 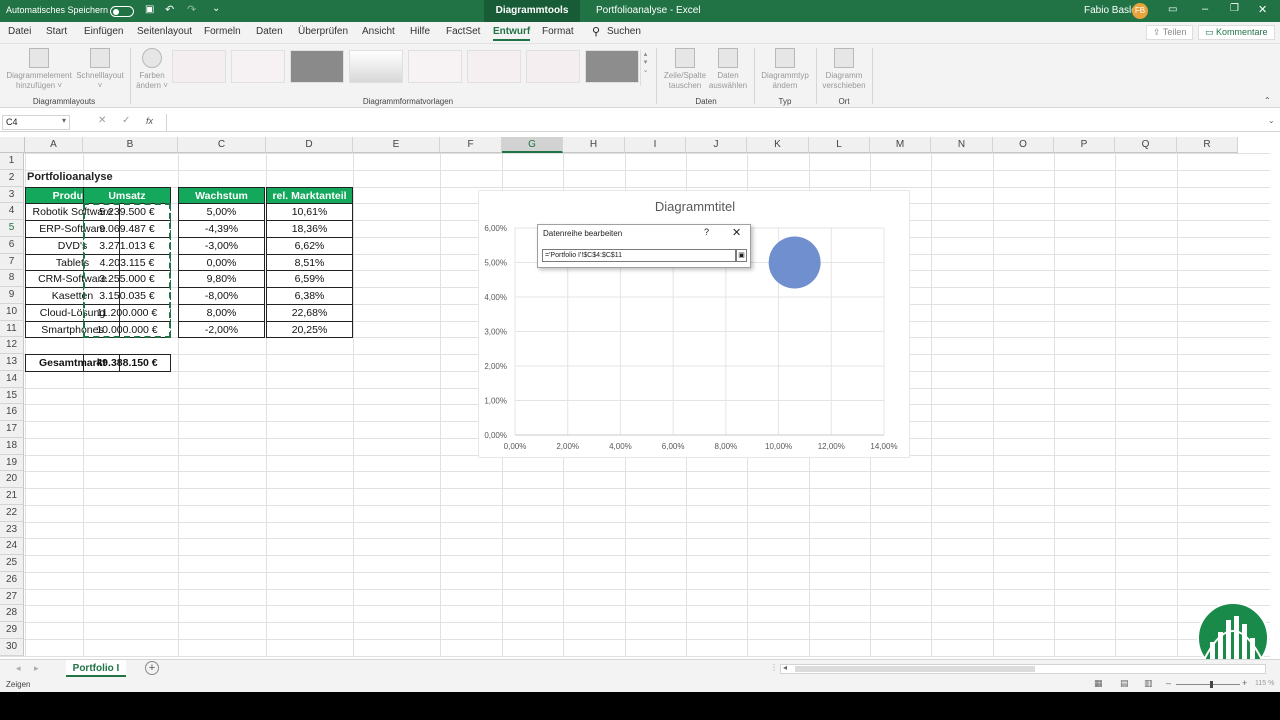 What do you see at coordinates (1262, 9) in the screenshot?
I see `close-icon: ✕` at bounding box center [1262, 9].